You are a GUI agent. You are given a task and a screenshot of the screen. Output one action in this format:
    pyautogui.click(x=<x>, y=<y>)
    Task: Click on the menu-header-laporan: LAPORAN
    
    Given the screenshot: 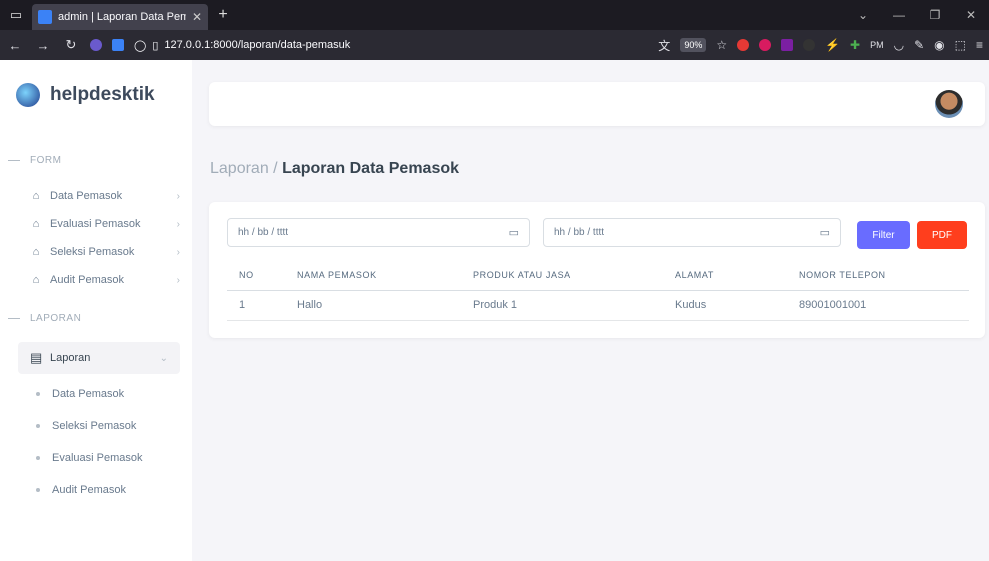 What is the action you would take?
    pyautogui.click(x=96, y=318)
    